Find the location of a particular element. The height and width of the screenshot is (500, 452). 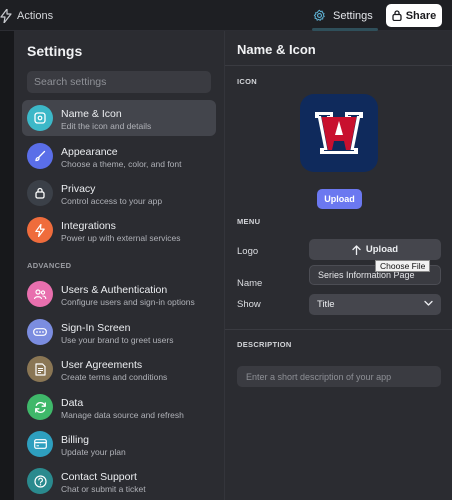

password-icon is located at coordinates (40, 332).